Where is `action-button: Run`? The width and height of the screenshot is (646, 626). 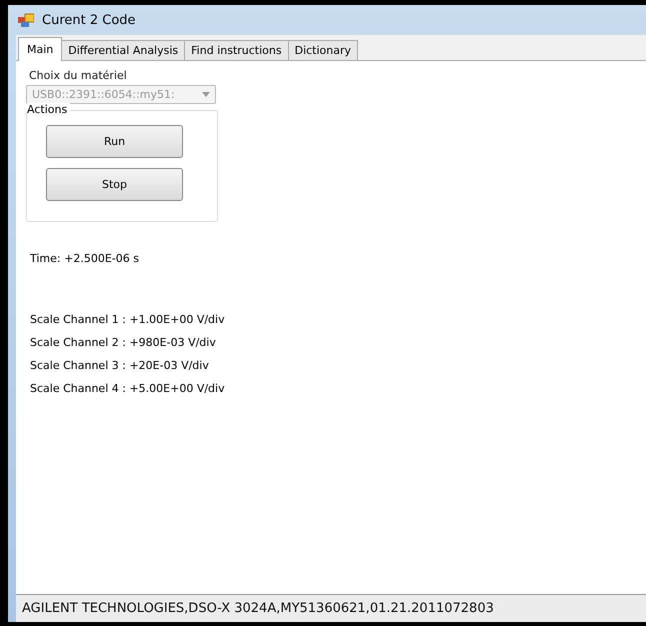 action-button: Run is located at coordinates (114, 141).